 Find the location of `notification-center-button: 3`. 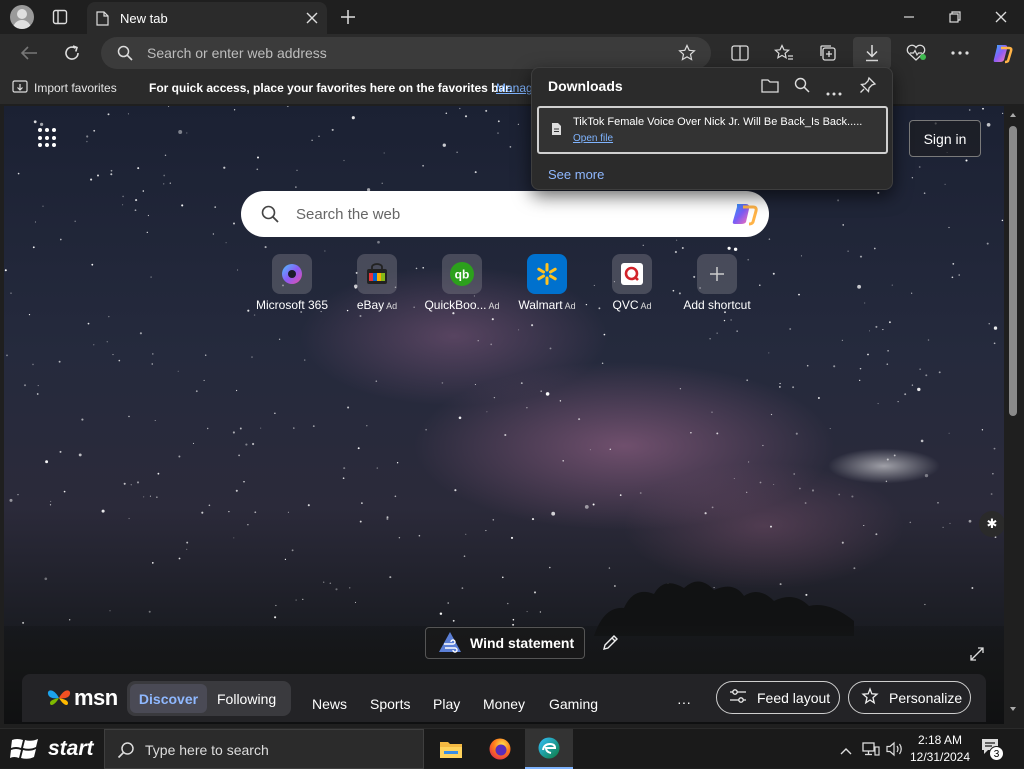

notification-center-button: 3 is located at coordinates (994, 750).